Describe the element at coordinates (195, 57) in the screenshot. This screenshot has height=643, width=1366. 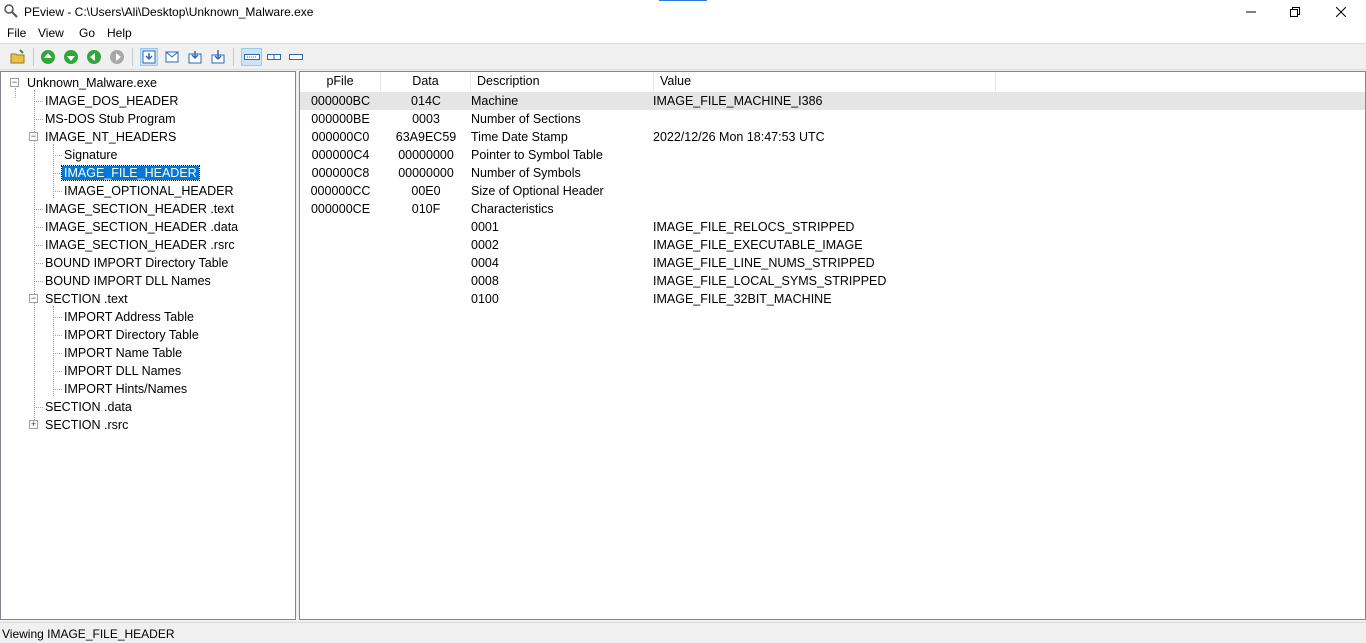
I see `view-export-icon` at that location.